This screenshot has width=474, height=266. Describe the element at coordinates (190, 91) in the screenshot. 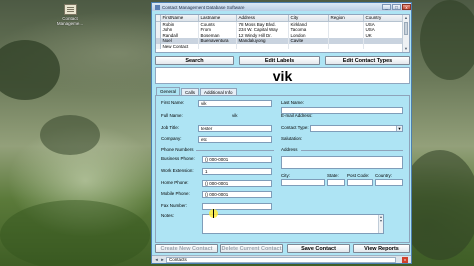

I see `tab-calls: Calls` at that location.